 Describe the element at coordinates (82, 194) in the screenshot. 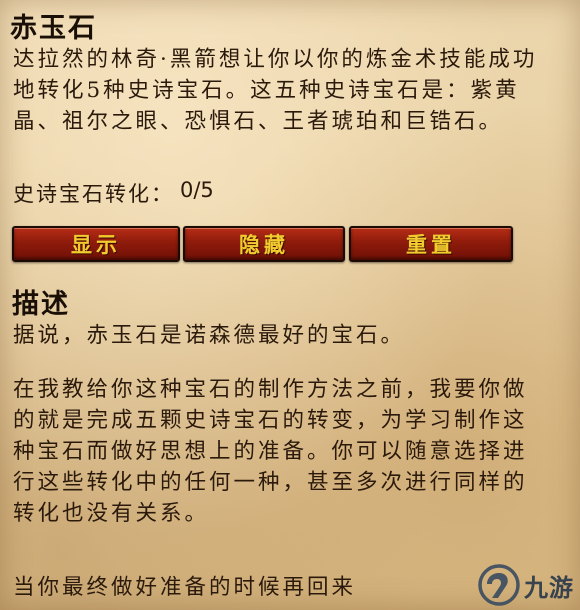

I see `progress-label: 史诗宝石转化` at that location.